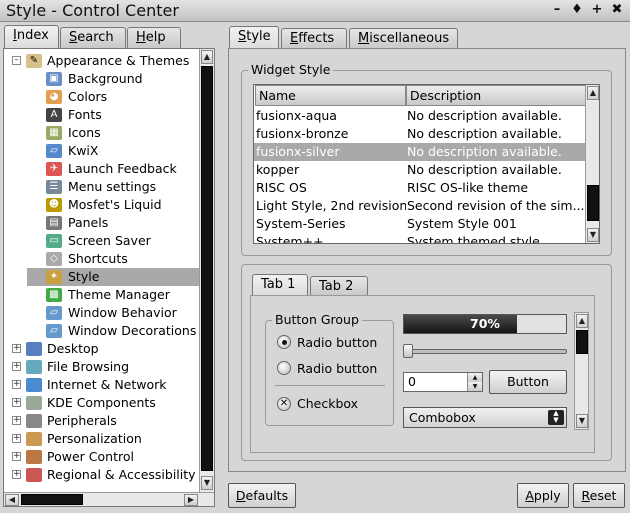  I want to click on spinbox-value: 0, so click(412, 381).